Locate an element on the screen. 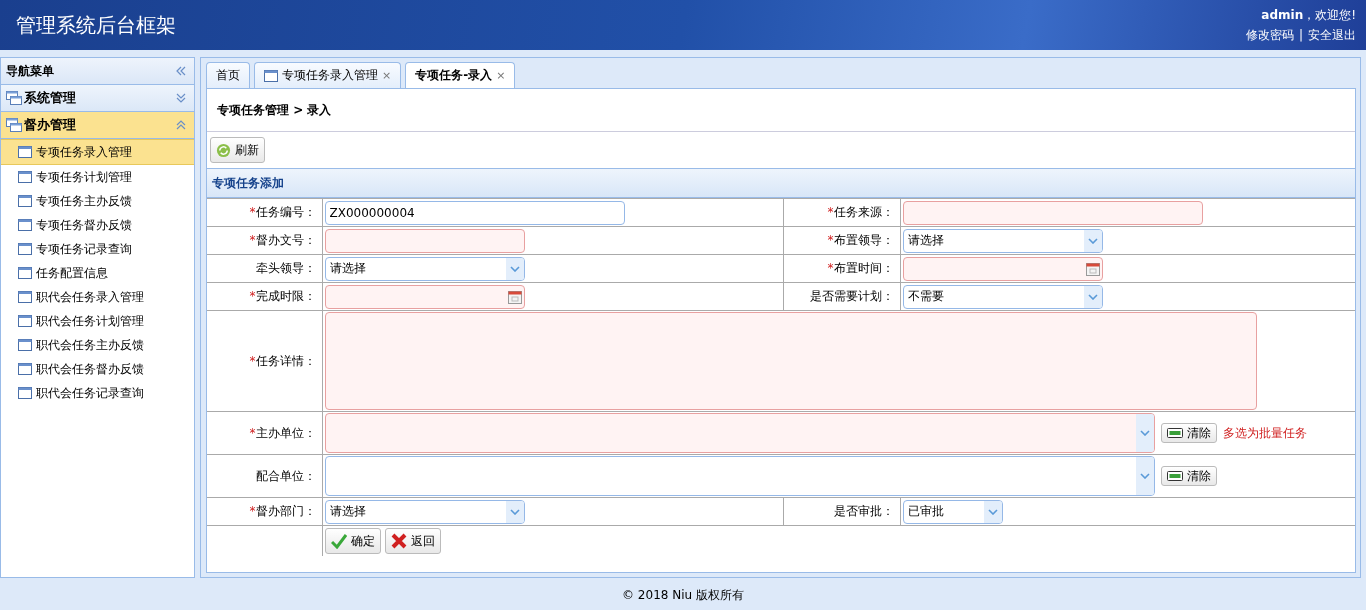  menu-item: 专项任务录入管理 is located at coordinates (97, 152).